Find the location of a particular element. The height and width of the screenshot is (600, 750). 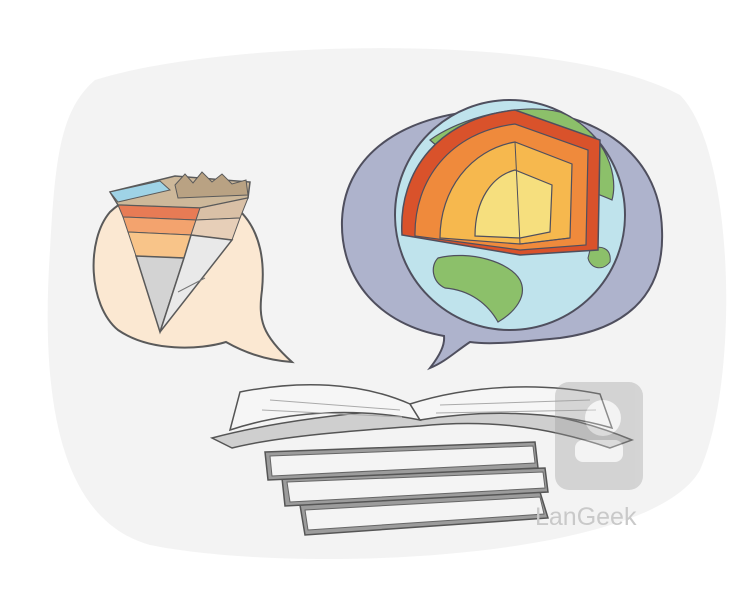

watermark-brand-text: LanGeek is located at coordinates (586, 517).